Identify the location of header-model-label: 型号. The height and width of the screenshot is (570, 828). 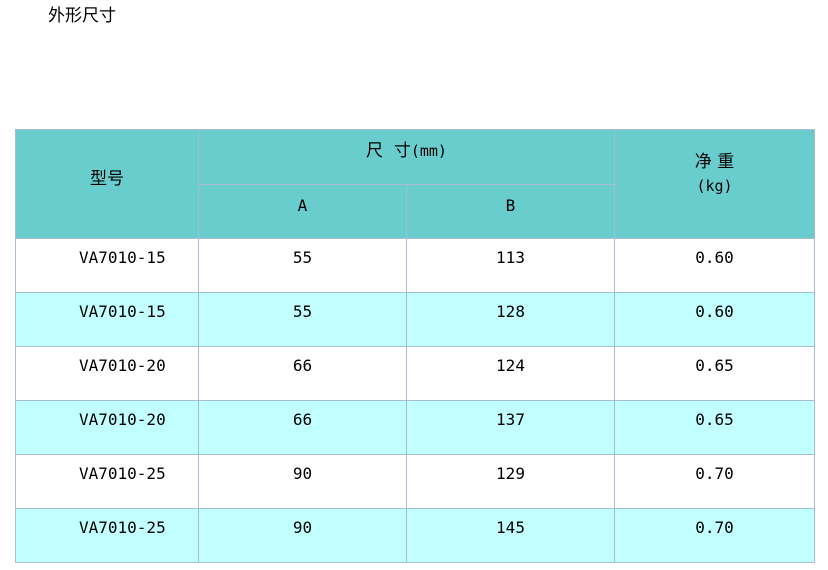
(107, 178).